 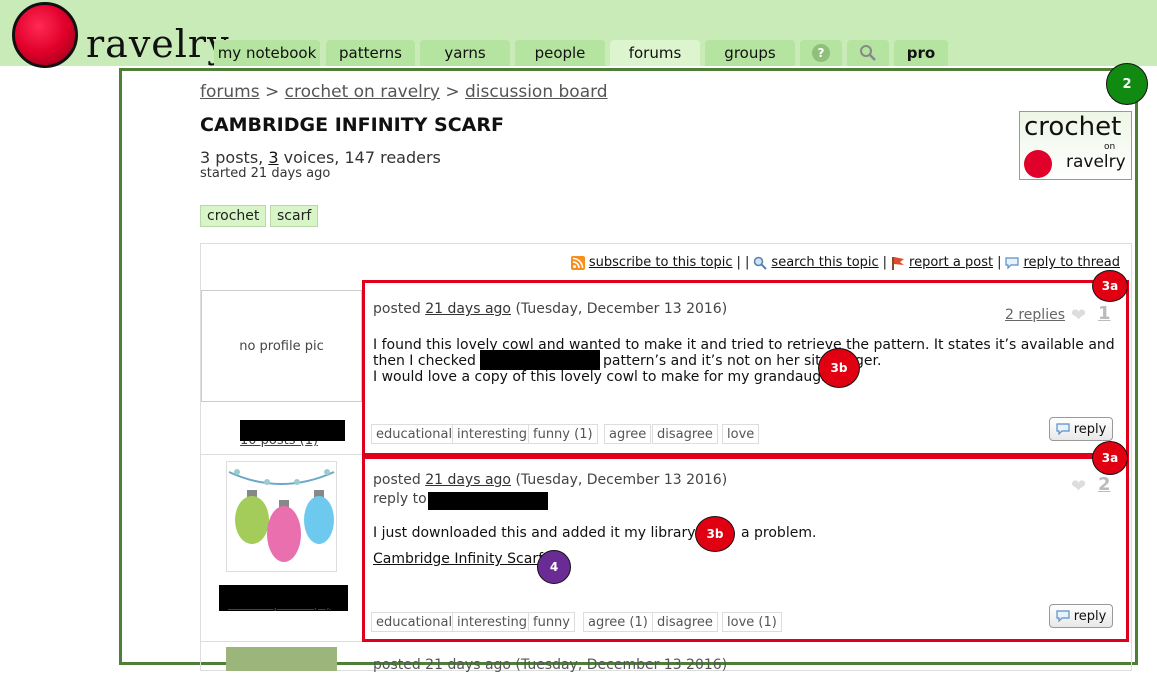 What do you see at coordinates (232, 157) in the screenshot?
I see `posts-count: 3 posts,` at bounding box center [232, 157].